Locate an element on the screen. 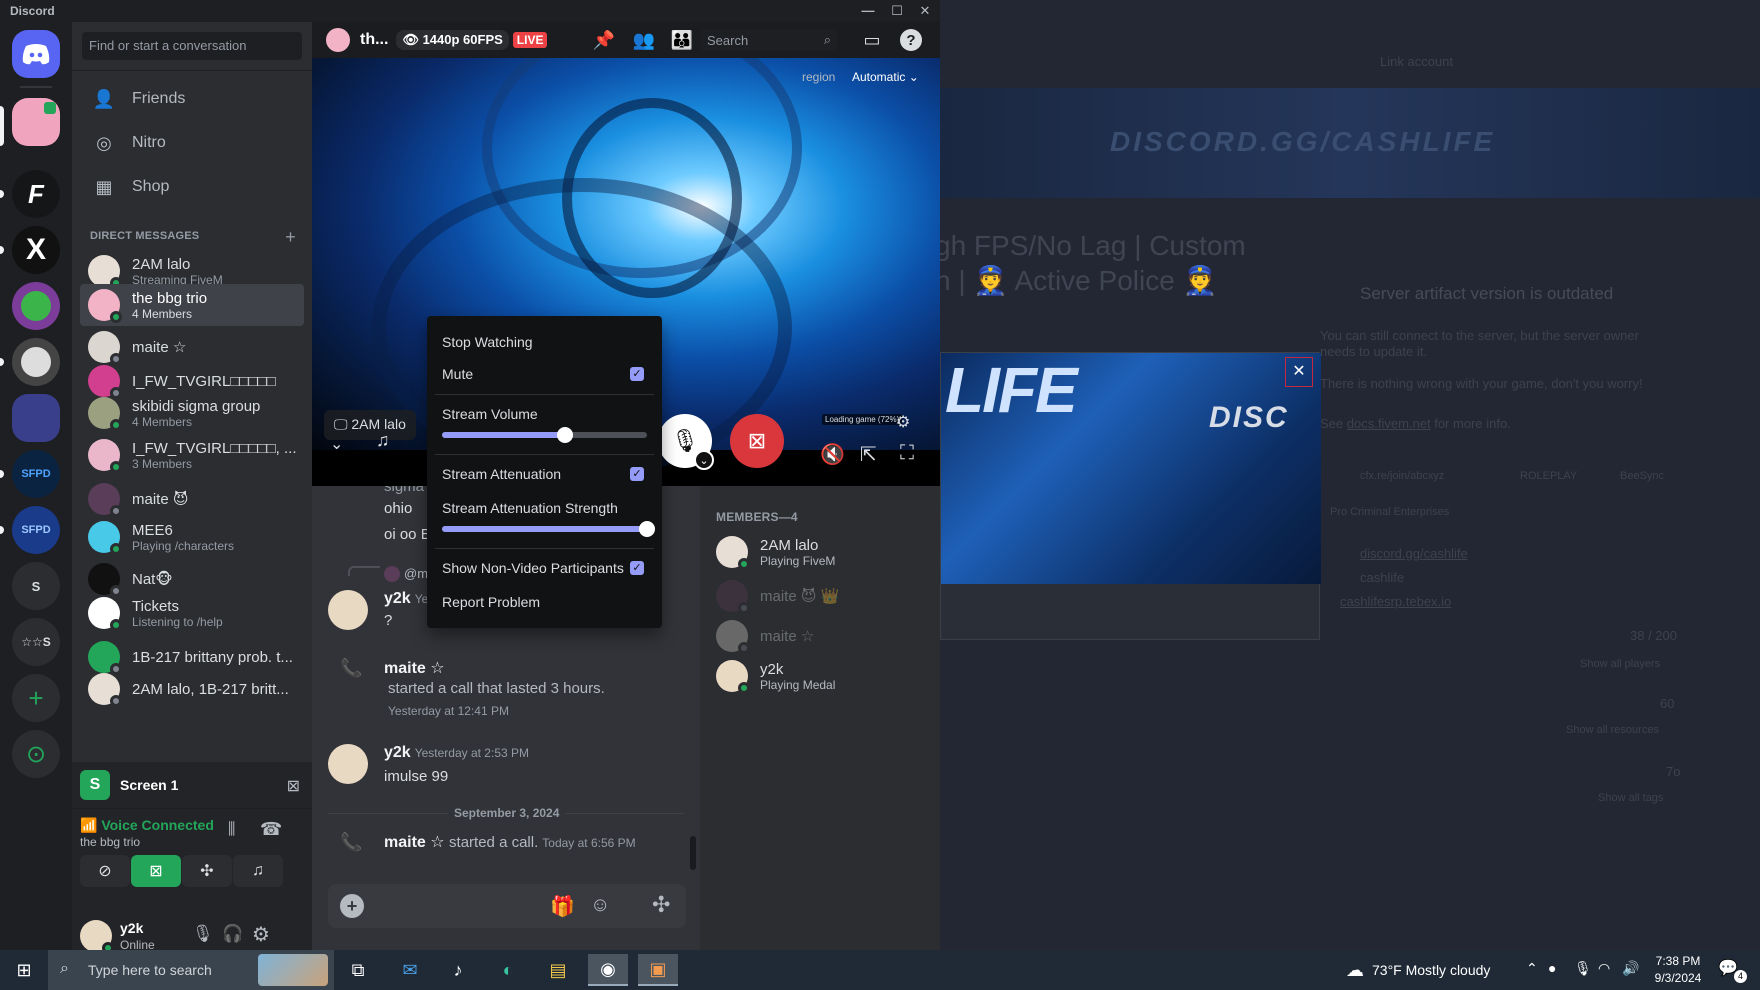 The width and height of the screenshot is (1760, 990). attenuation-checkbox: ✓ is located at coordinates (637, 474).